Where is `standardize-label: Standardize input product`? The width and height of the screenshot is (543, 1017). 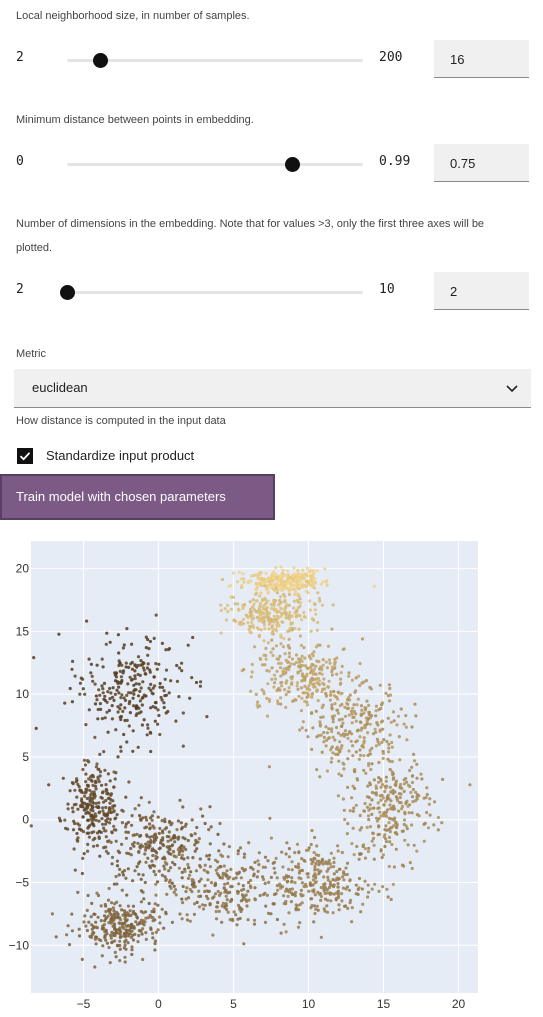
standardize-label: Standardize input product is located at coordinates (120, 455).